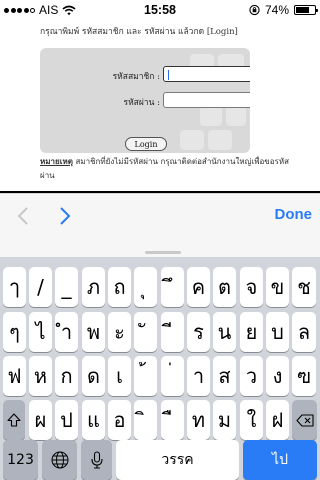 This screenshot has height=480, width=320. I want to click on key: พ, so click(93, 332).